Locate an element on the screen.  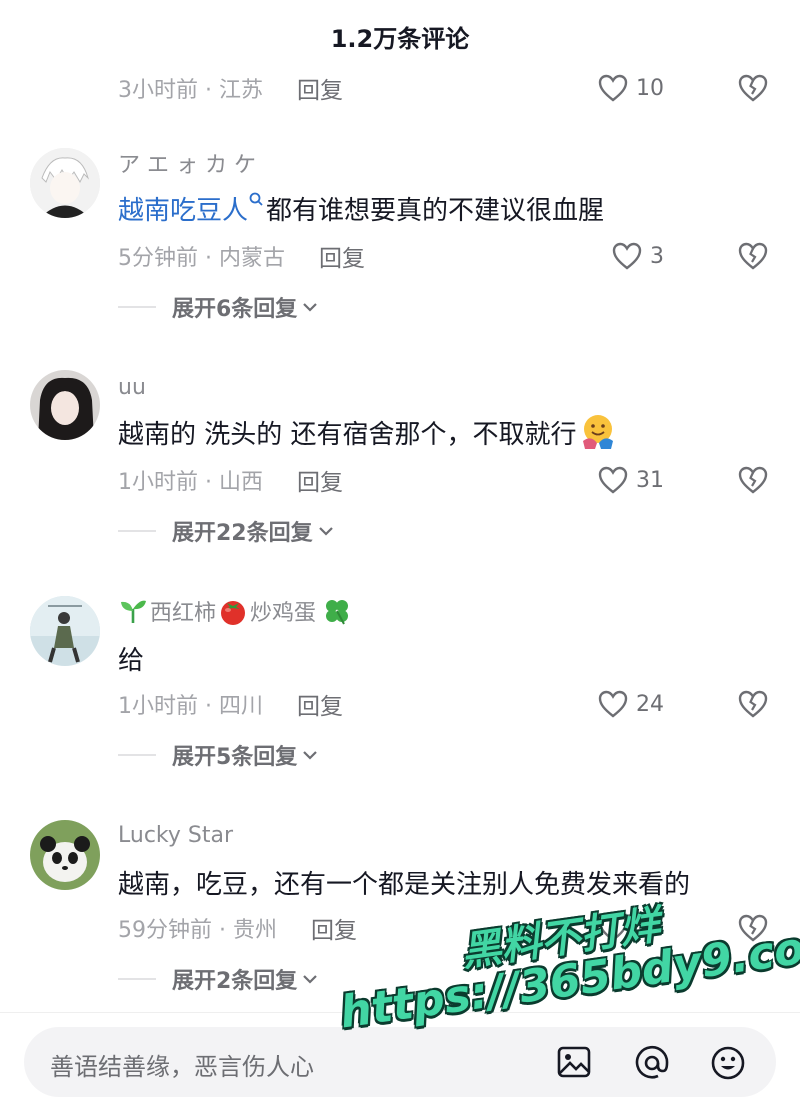
comment-time-location: 5分钟前 · 内蒙古 is located at coordinates (201, 258).